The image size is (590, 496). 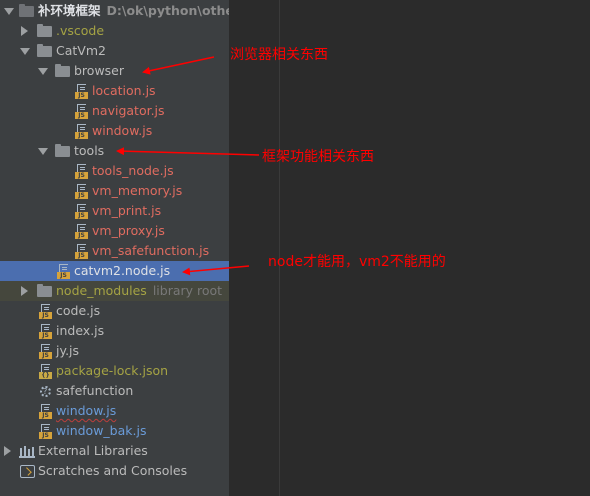 I want to click on annotation-arrow-tools, so click(x=188, y=151).